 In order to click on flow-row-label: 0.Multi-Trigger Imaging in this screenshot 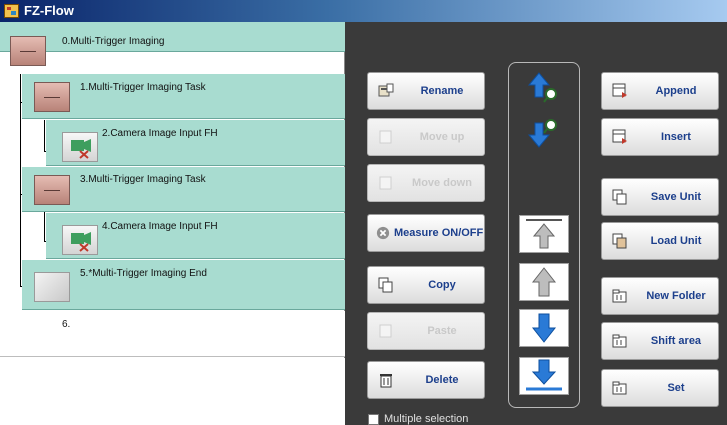, I will do `click(113, 41)`.